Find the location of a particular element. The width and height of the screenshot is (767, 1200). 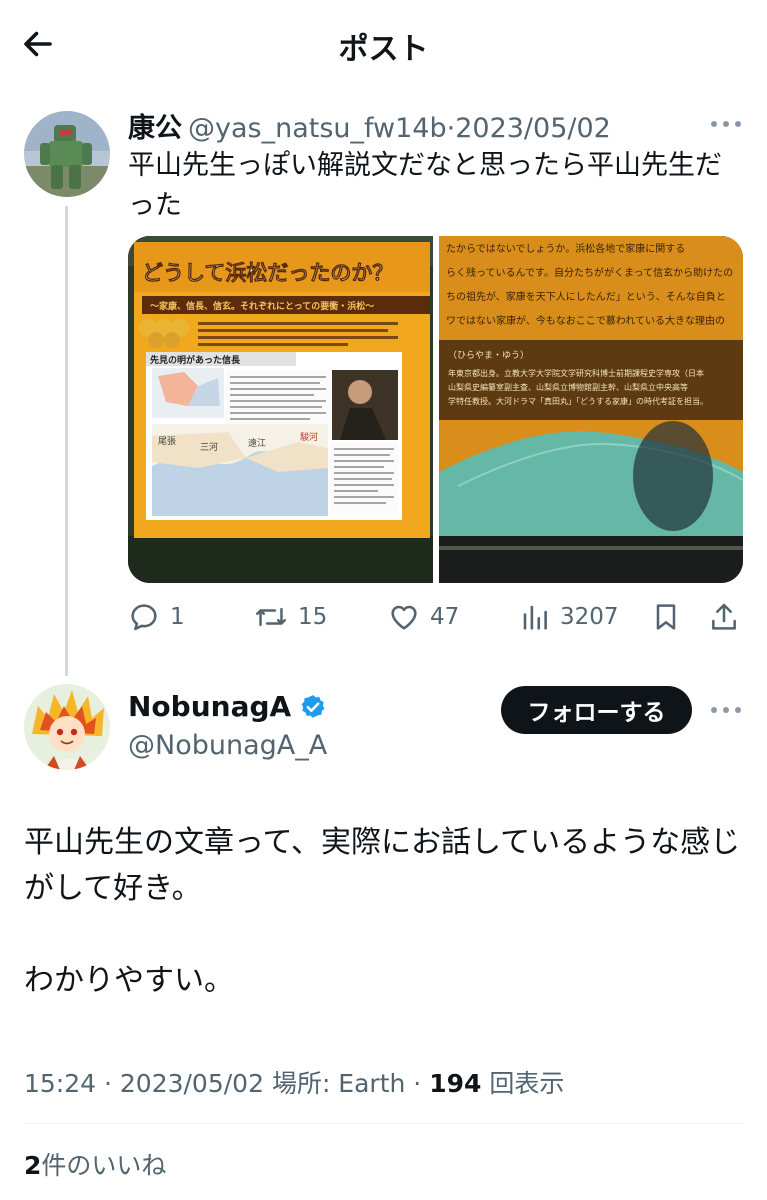

share-icon is located at coordinates (724, 616).